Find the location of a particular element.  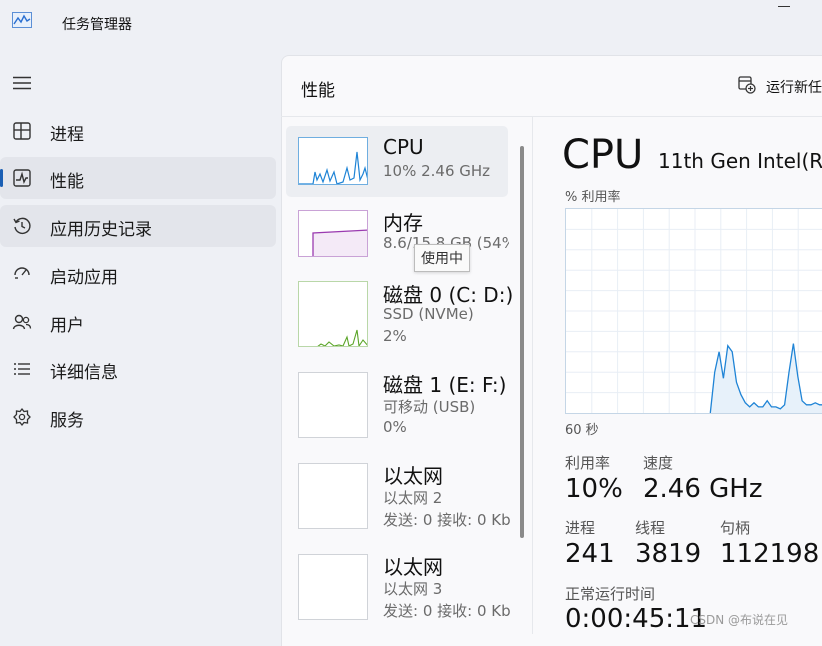

nav-label: 启动应用 is located at coordinates (84, 278).